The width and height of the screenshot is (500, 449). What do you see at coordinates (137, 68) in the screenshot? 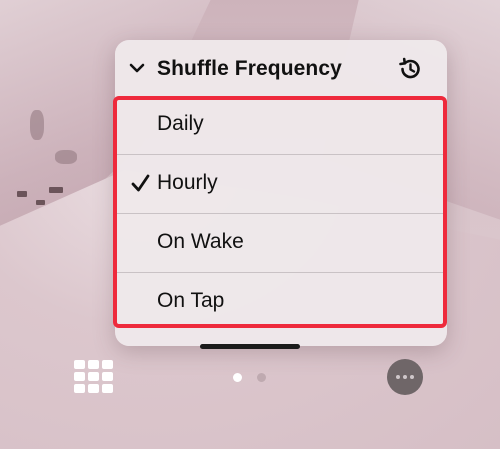
I see `chevron-down-icon` at bounding box center [137, 68].